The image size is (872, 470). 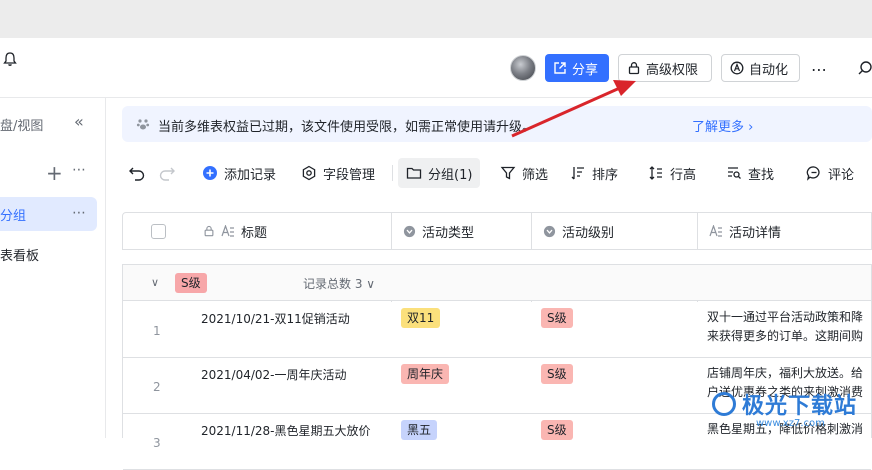 I want to click on undo-icon, so click(x=137, y=174).